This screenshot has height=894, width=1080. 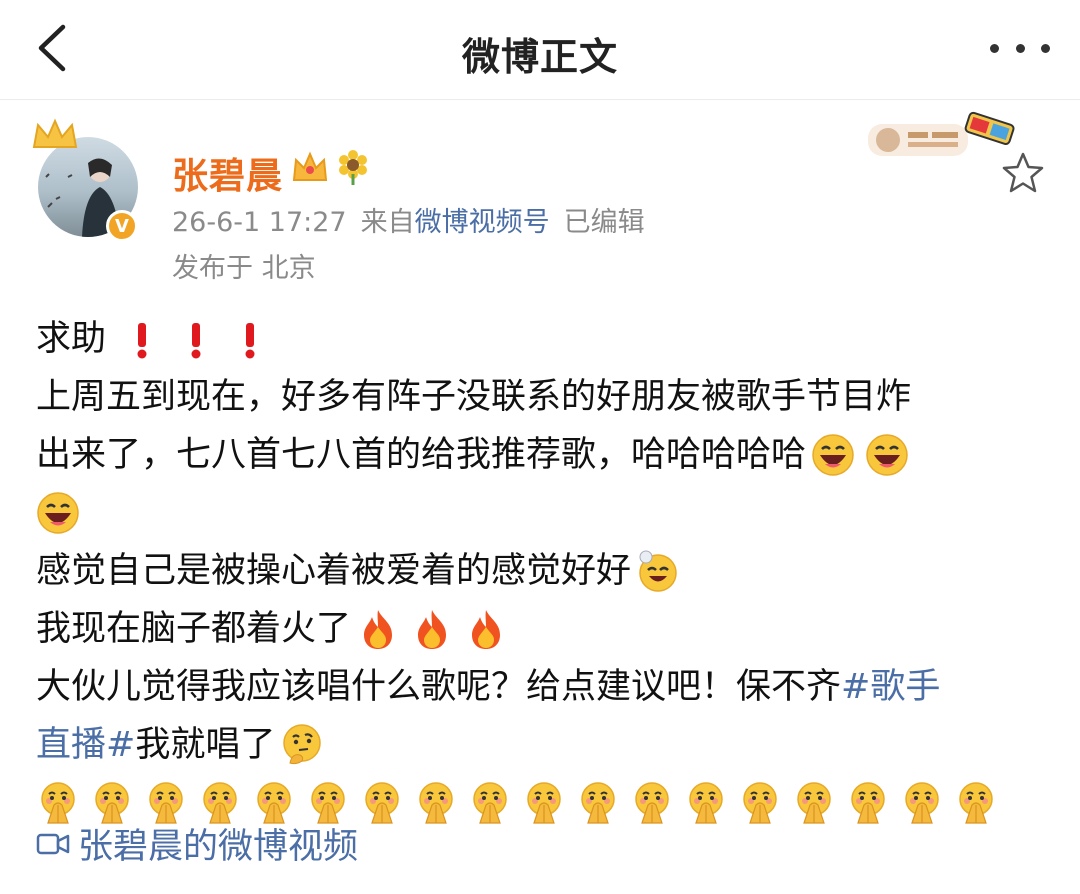 What do you see at coordinates (122, 226) in the screenshot?
I see `verified-badge: V` at bounding box center [122, 226].